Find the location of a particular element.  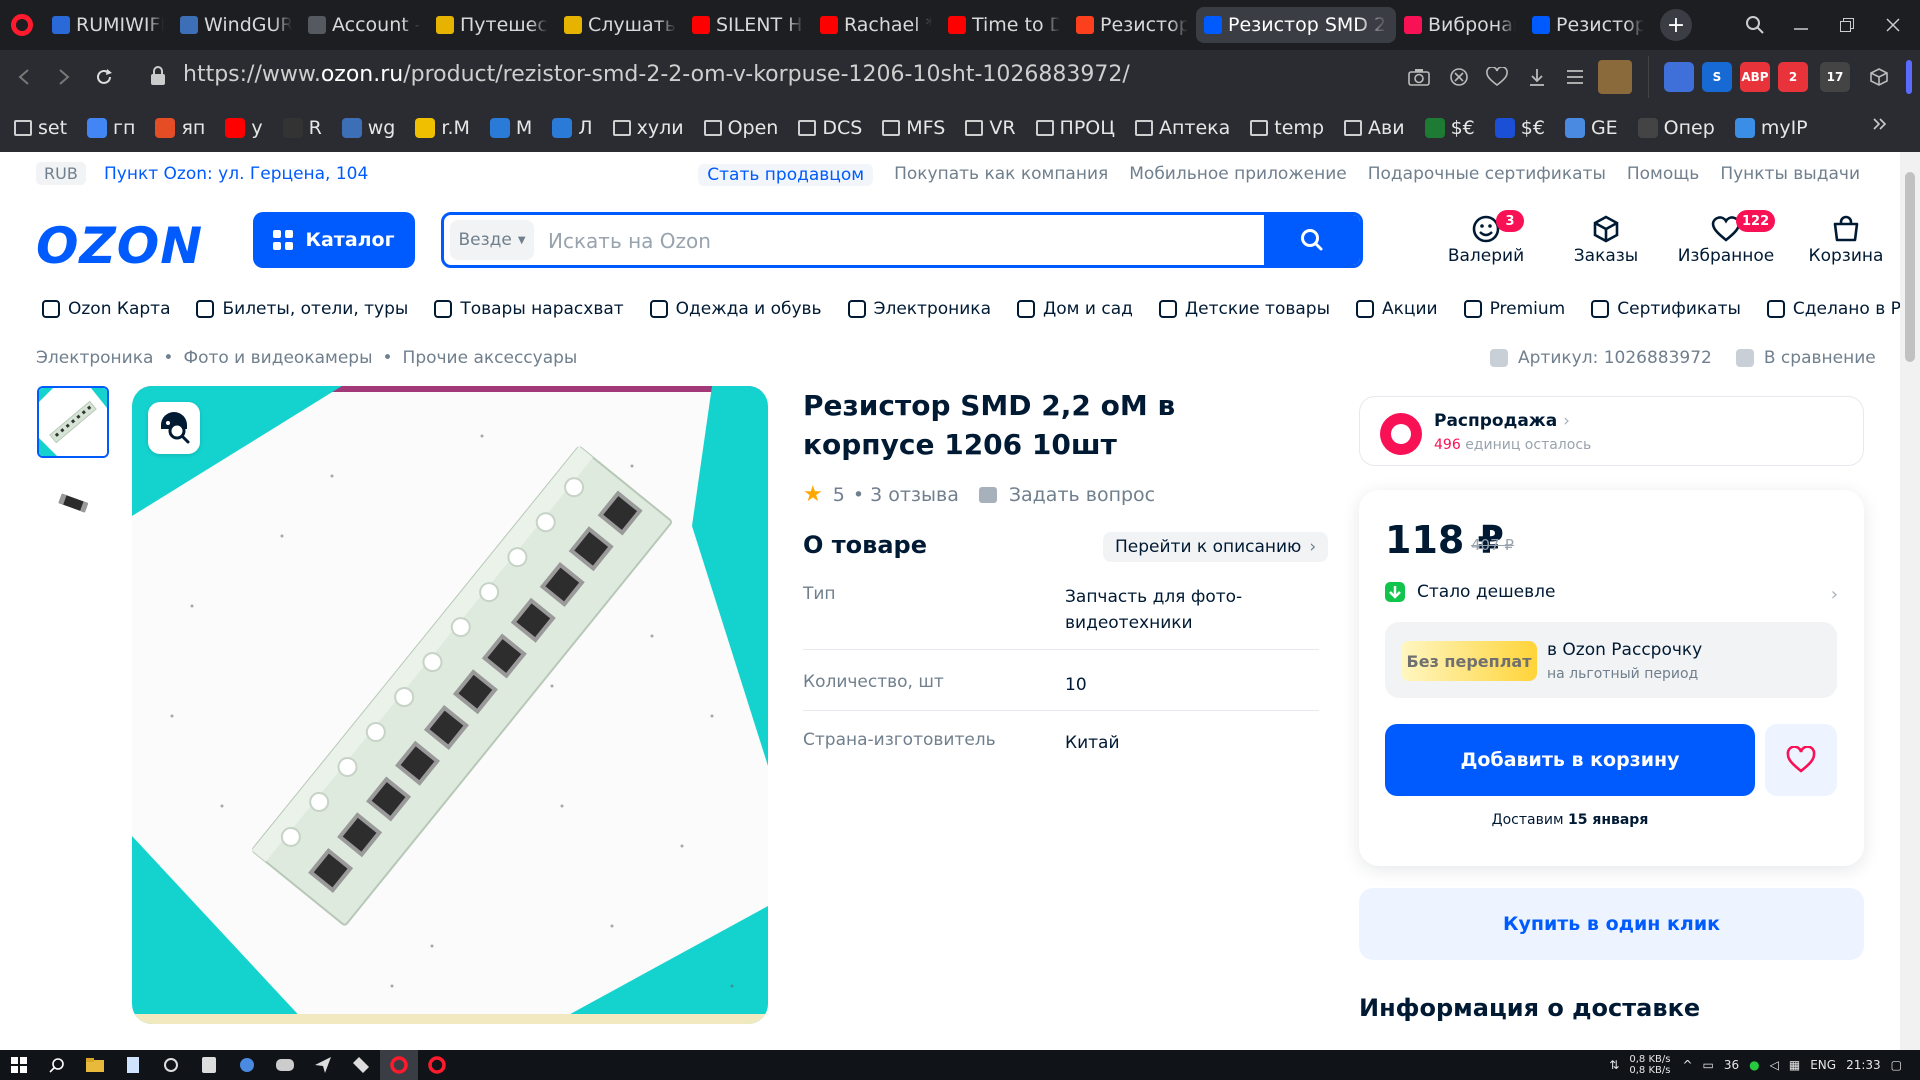

browser-tab: Account - is located at coordinates (364, 25).